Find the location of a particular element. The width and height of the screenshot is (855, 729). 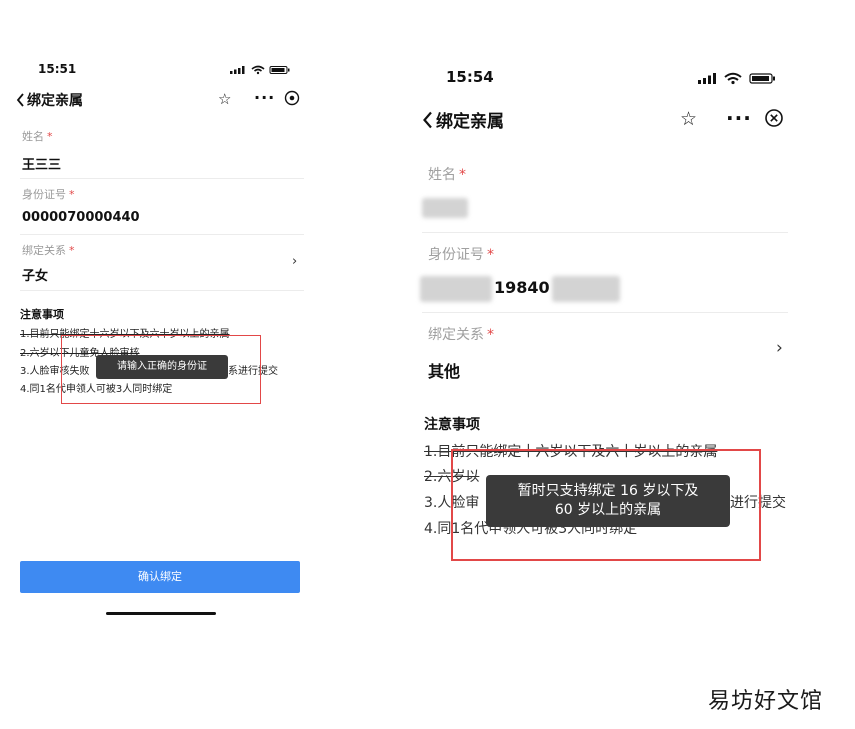

name-field: 王三三 is located at coordinates (41, 163).